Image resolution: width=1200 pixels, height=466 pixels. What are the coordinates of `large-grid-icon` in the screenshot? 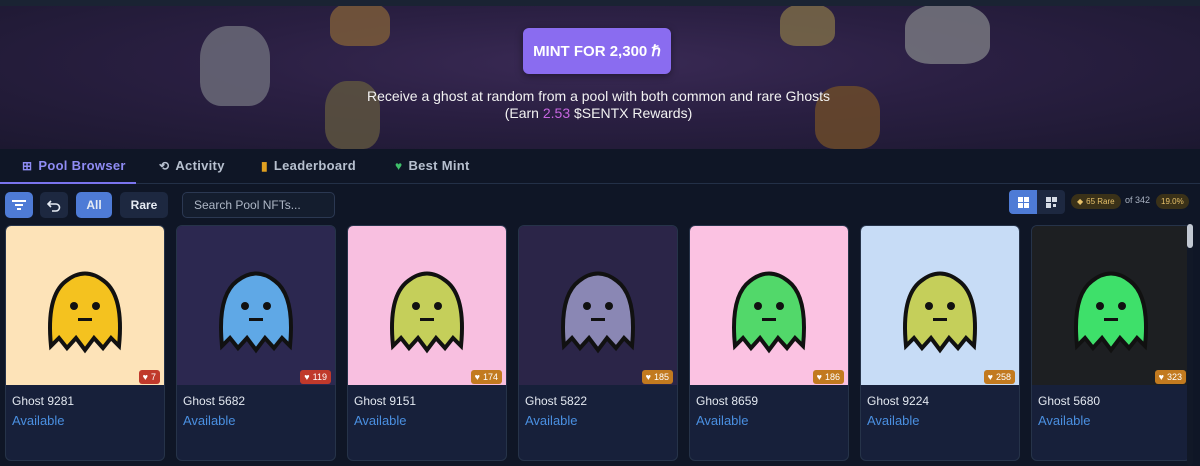 It's located at (1023, 202).